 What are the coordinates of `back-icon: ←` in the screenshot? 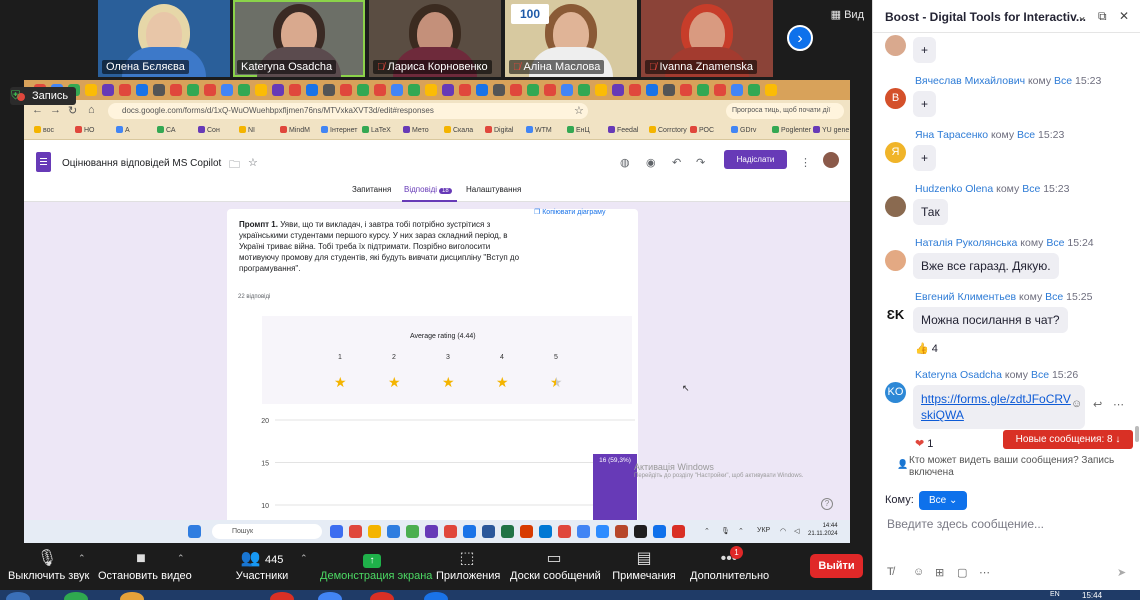 It's located at (37, 110).